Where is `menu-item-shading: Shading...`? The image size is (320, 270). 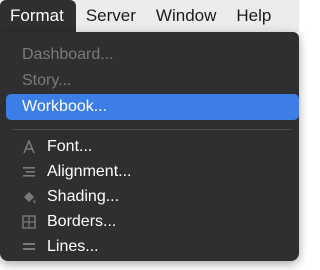 menu-item-shading: Shading... is located at coordinates (149, 197).